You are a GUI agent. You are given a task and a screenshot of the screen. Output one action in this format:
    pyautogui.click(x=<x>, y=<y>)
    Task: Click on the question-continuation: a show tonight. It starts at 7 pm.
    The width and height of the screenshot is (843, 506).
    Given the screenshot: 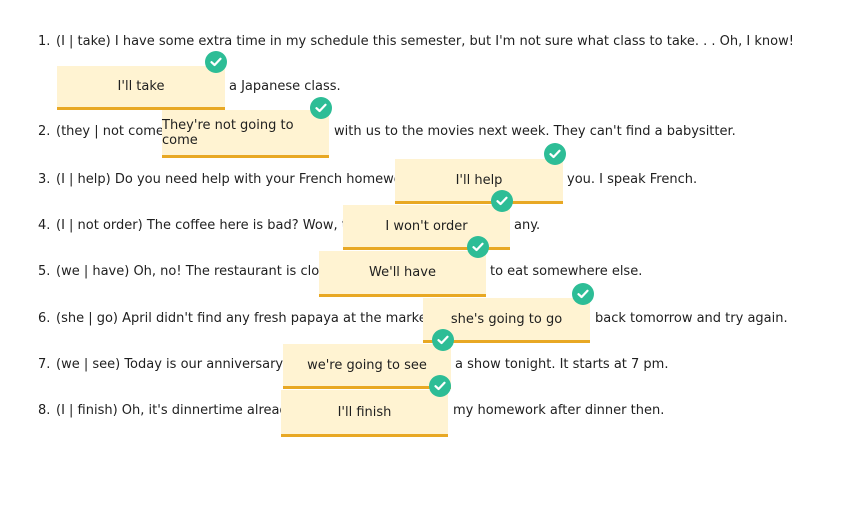 What is the action you would take?
    pyautogui.click(x=562, y=364)
    